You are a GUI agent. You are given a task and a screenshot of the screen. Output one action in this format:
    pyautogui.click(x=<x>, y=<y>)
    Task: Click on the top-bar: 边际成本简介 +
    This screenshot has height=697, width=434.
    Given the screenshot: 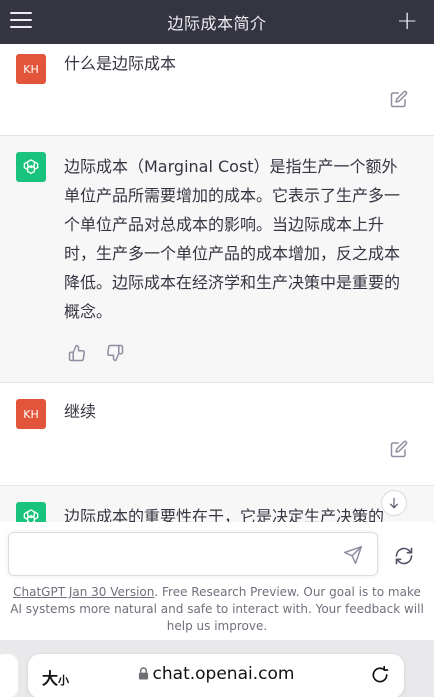 What is the action you would take?
    pyautogui.click(x=217, y=22)
    